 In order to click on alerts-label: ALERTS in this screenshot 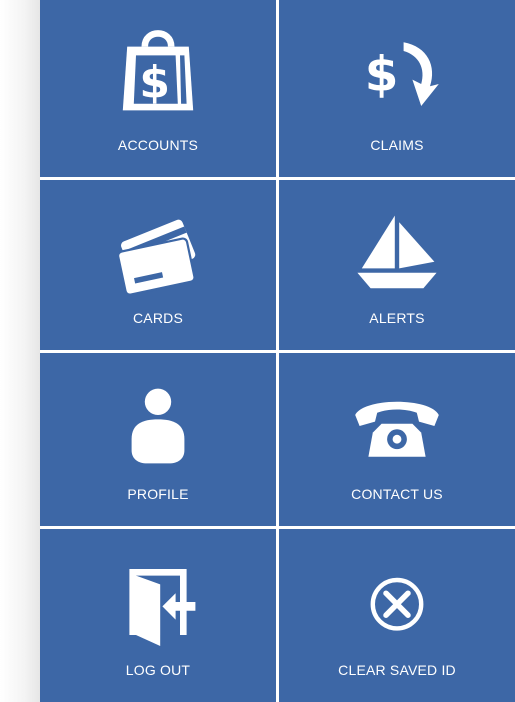, I will do `click(397, 318)`.